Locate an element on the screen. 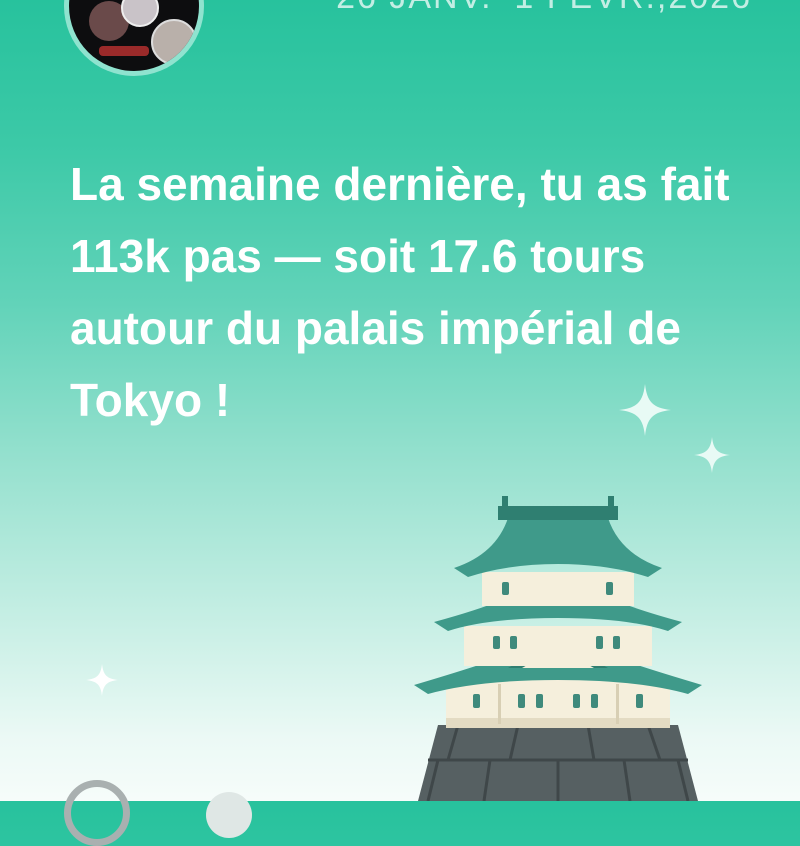 The width and height of the screenshot is (800, 846). date-range: 26 JANV.~1 FÉVR.,2026 is located at coordinates (519, 8).